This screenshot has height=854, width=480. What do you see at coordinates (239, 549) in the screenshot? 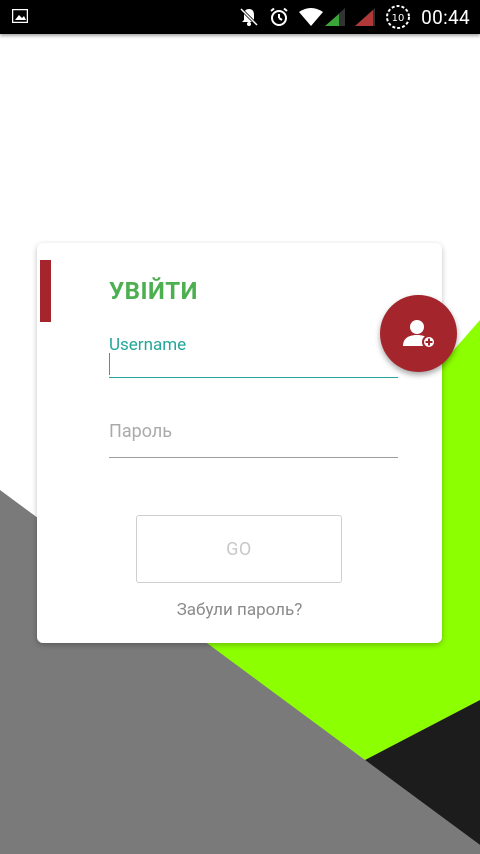
I see `go-button: GO` at bounding box center [239, 549].